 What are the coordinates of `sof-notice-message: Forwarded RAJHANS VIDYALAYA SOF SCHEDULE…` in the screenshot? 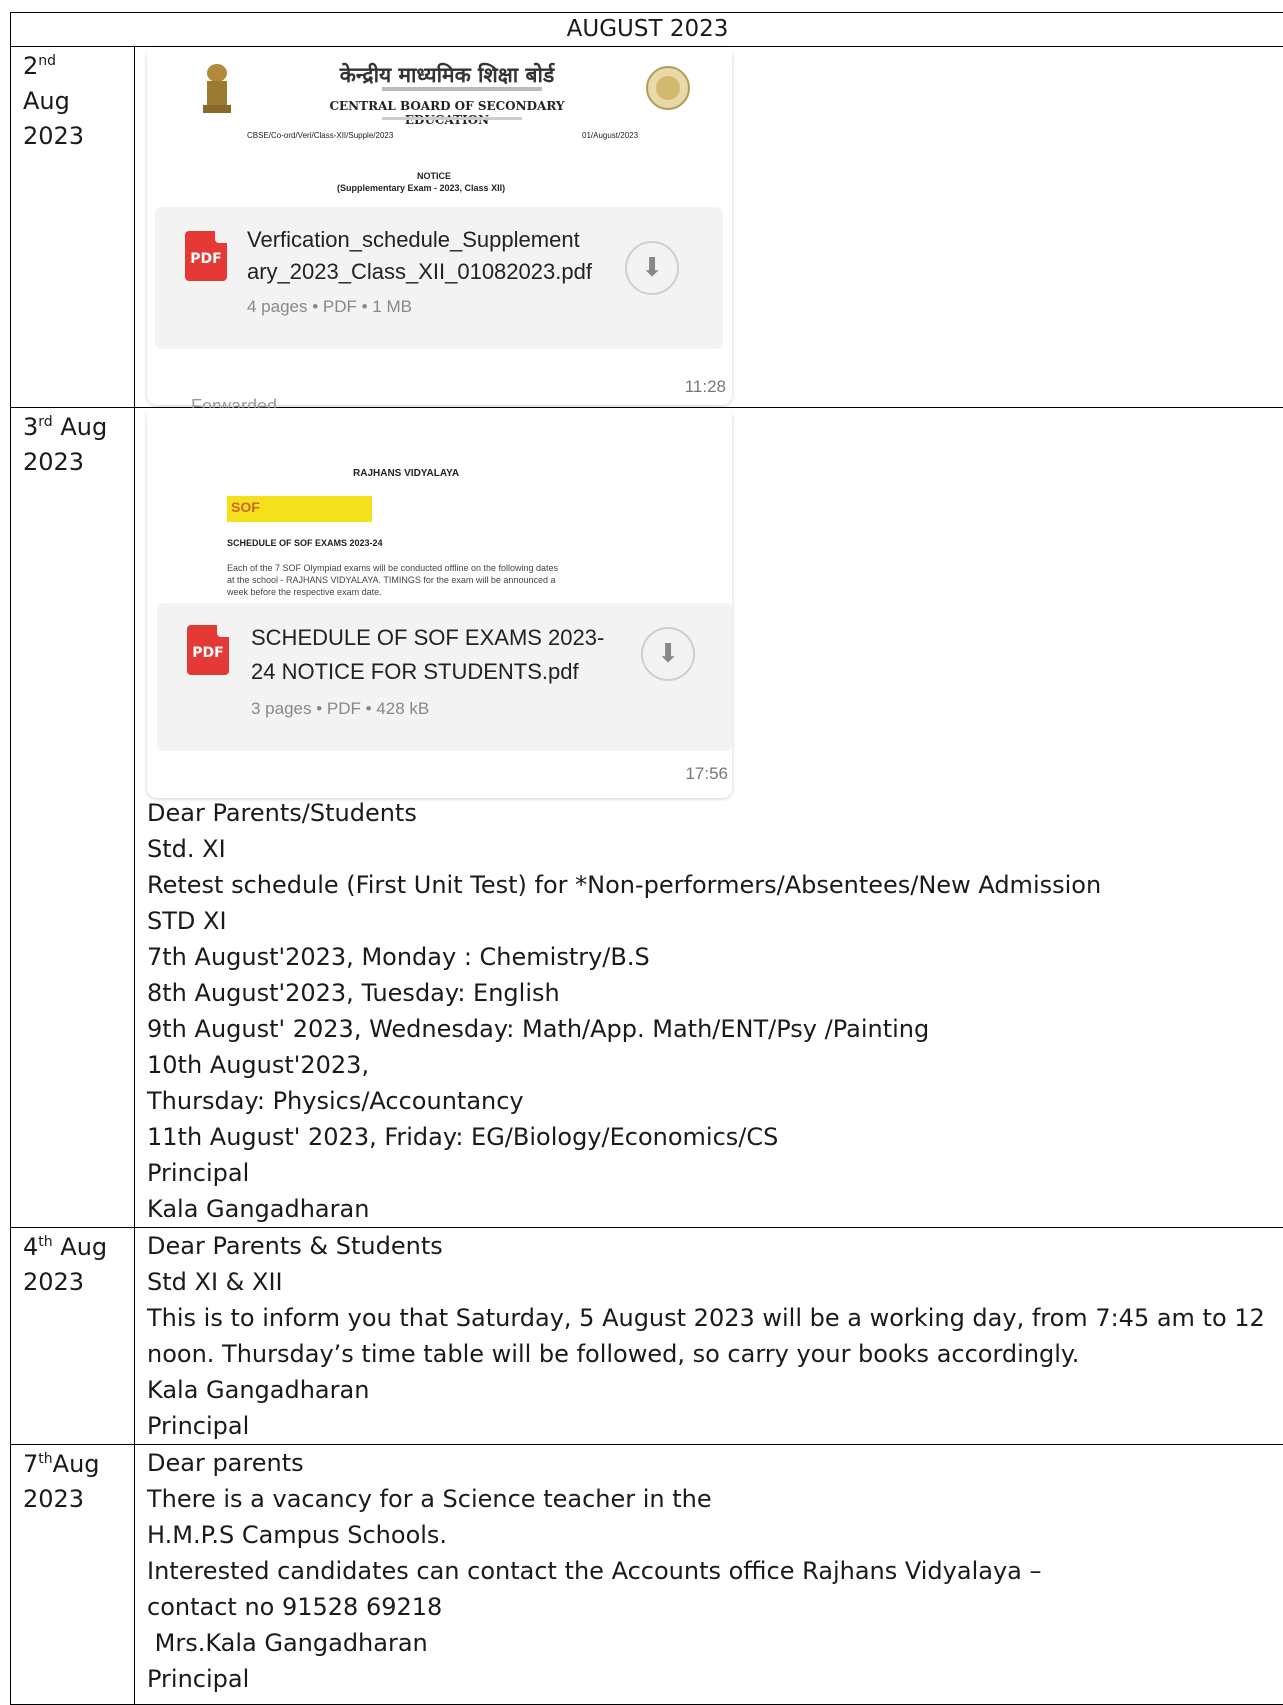 It's located at (439, 603).